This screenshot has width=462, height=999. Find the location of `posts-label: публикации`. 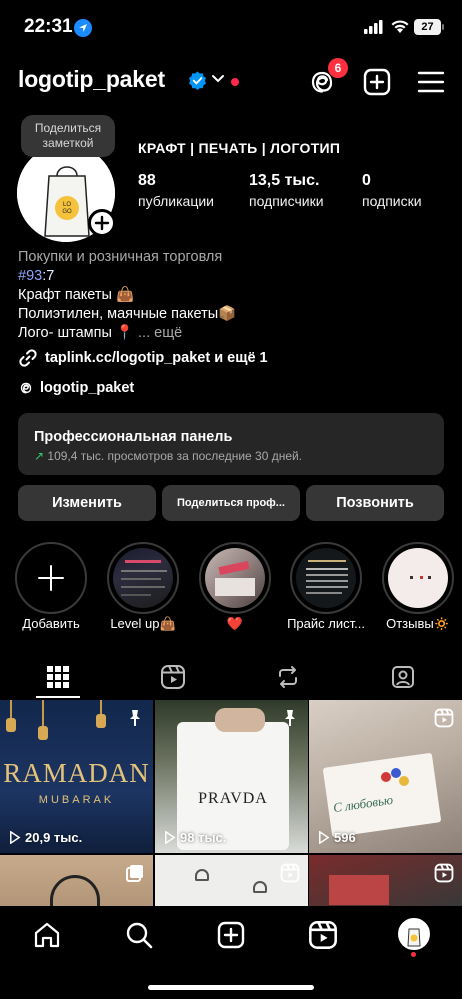

posts-label: публикации is located at coordinates (176, 201).